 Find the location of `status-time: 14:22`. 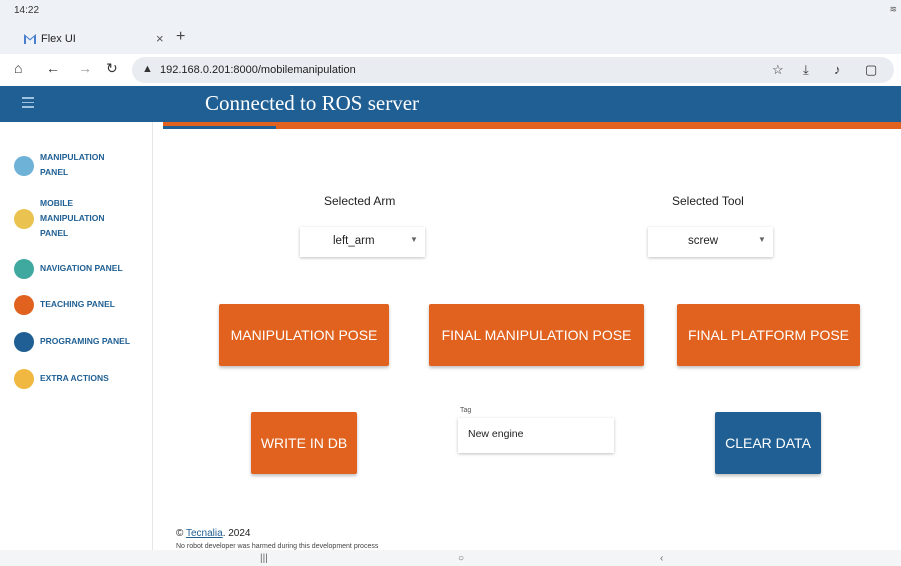

status-time: 14:22 is located at coordinates (27, 10).